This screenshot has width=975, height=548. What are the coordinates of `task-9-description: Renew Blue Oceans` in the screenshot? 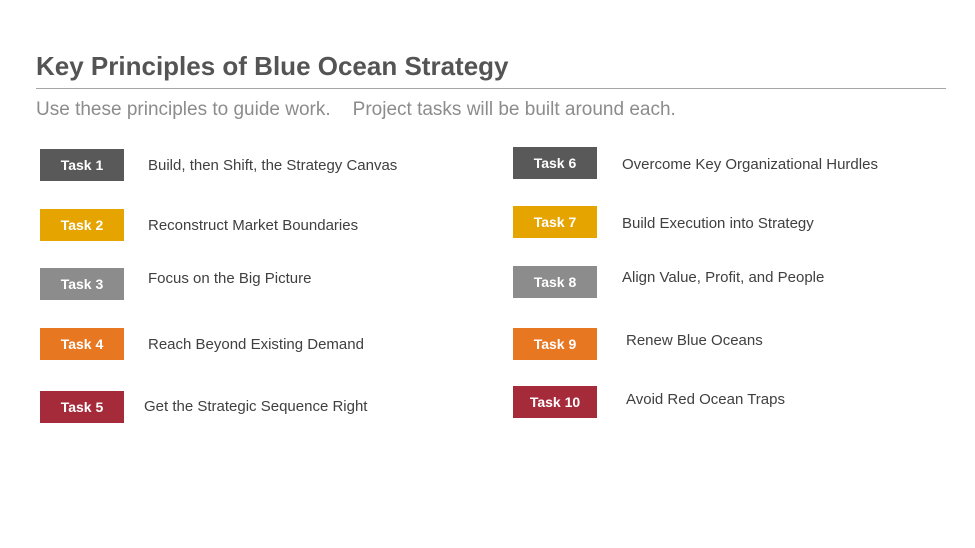 It's located at (694, 340).